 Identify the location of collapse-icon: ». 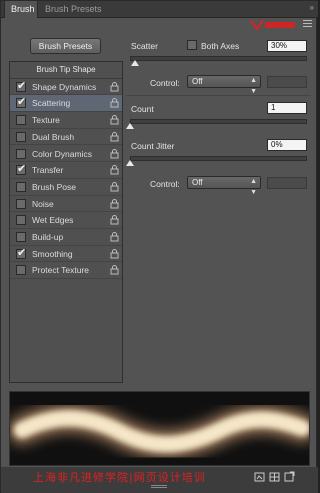
(312, 7).